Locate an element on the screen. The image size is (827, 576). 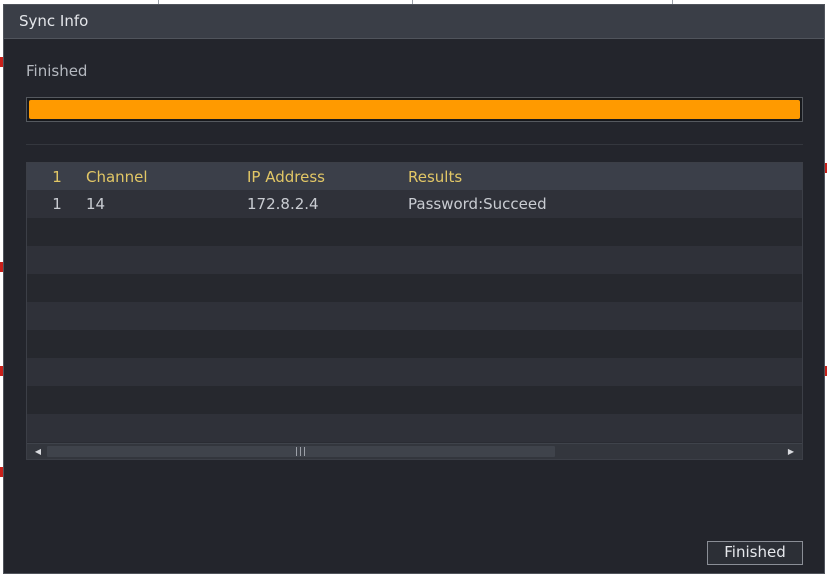
dialog-title: Sync Info is located at coordinates (54, 21).